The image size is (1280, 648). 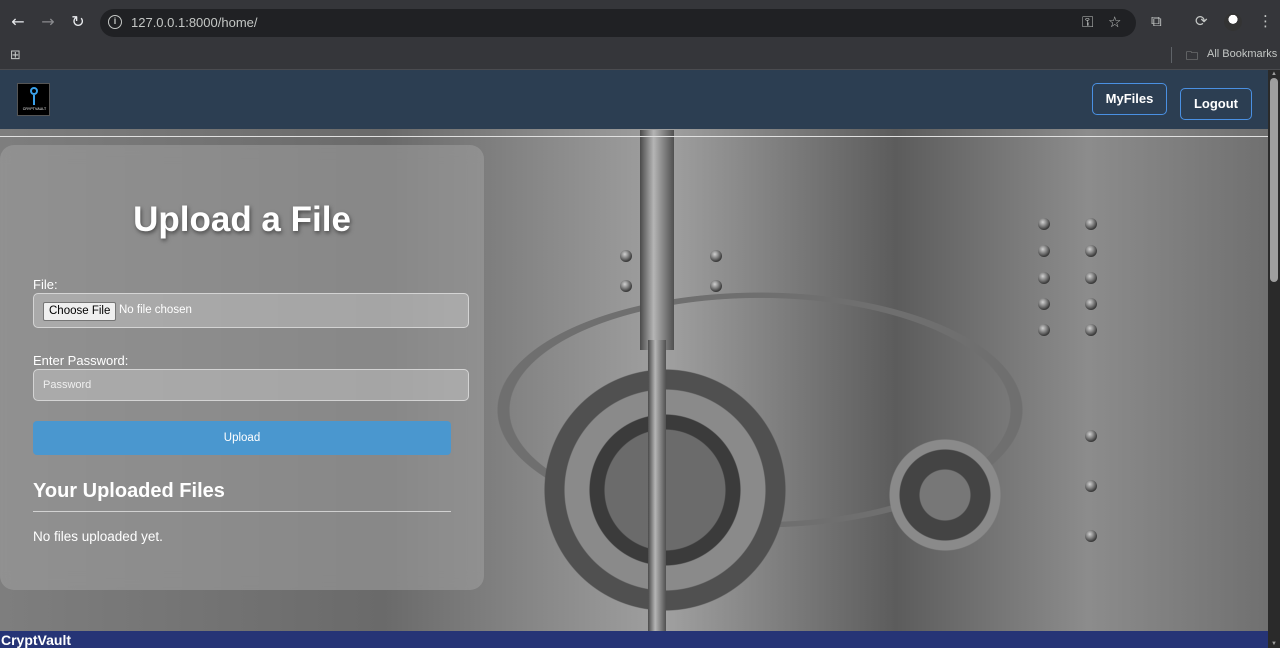 I want to click on files-divider, so click(x=242, y=511).